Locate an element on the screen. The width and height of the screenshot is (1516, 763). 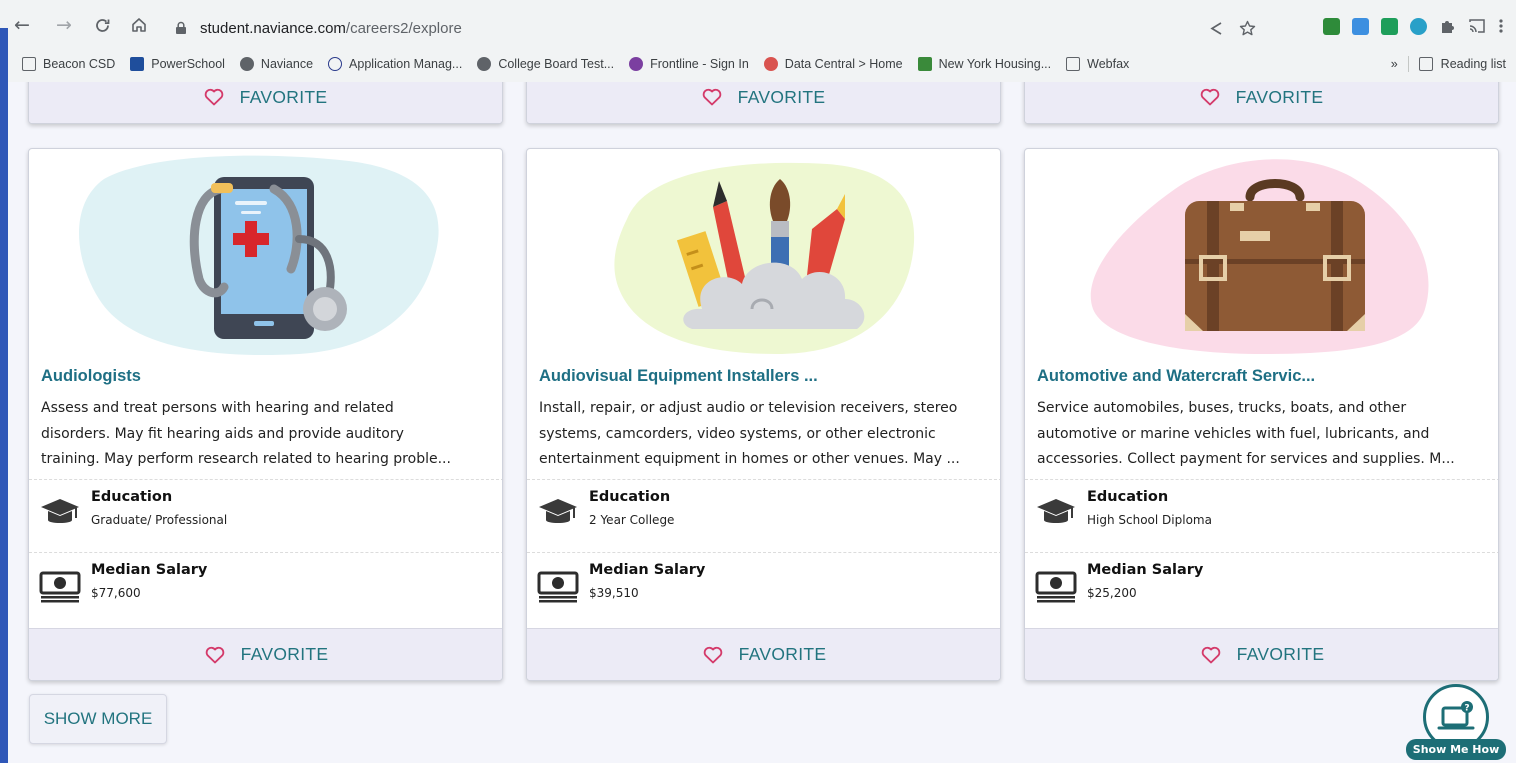
previous-card-3: FAVORITE is located at coordinates (1261, 103).